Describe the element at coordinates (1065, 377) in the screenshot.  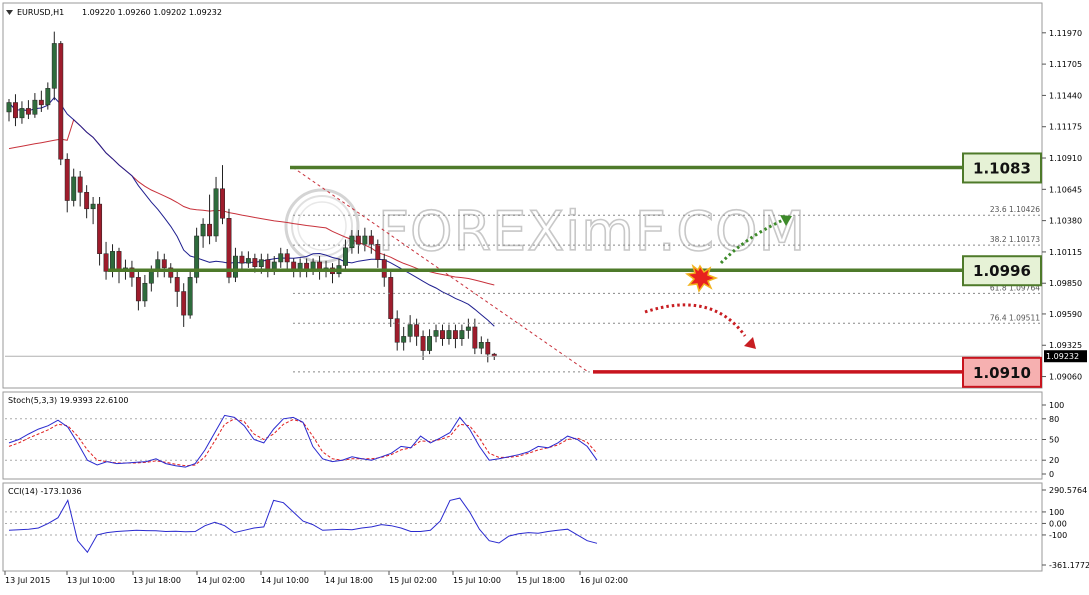
I see `price-tick-label: 1.09060` at that location.